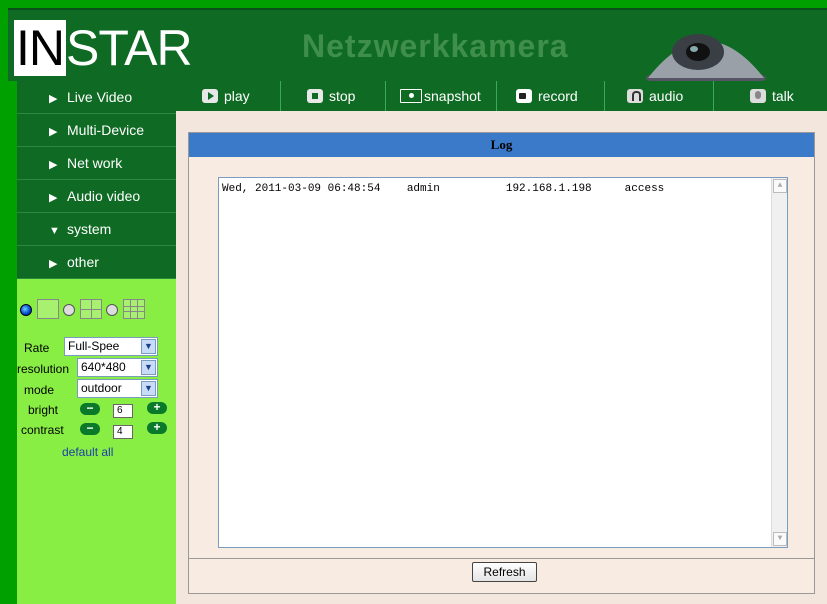  I want to click on stop-button: stop, so click(331, 96).